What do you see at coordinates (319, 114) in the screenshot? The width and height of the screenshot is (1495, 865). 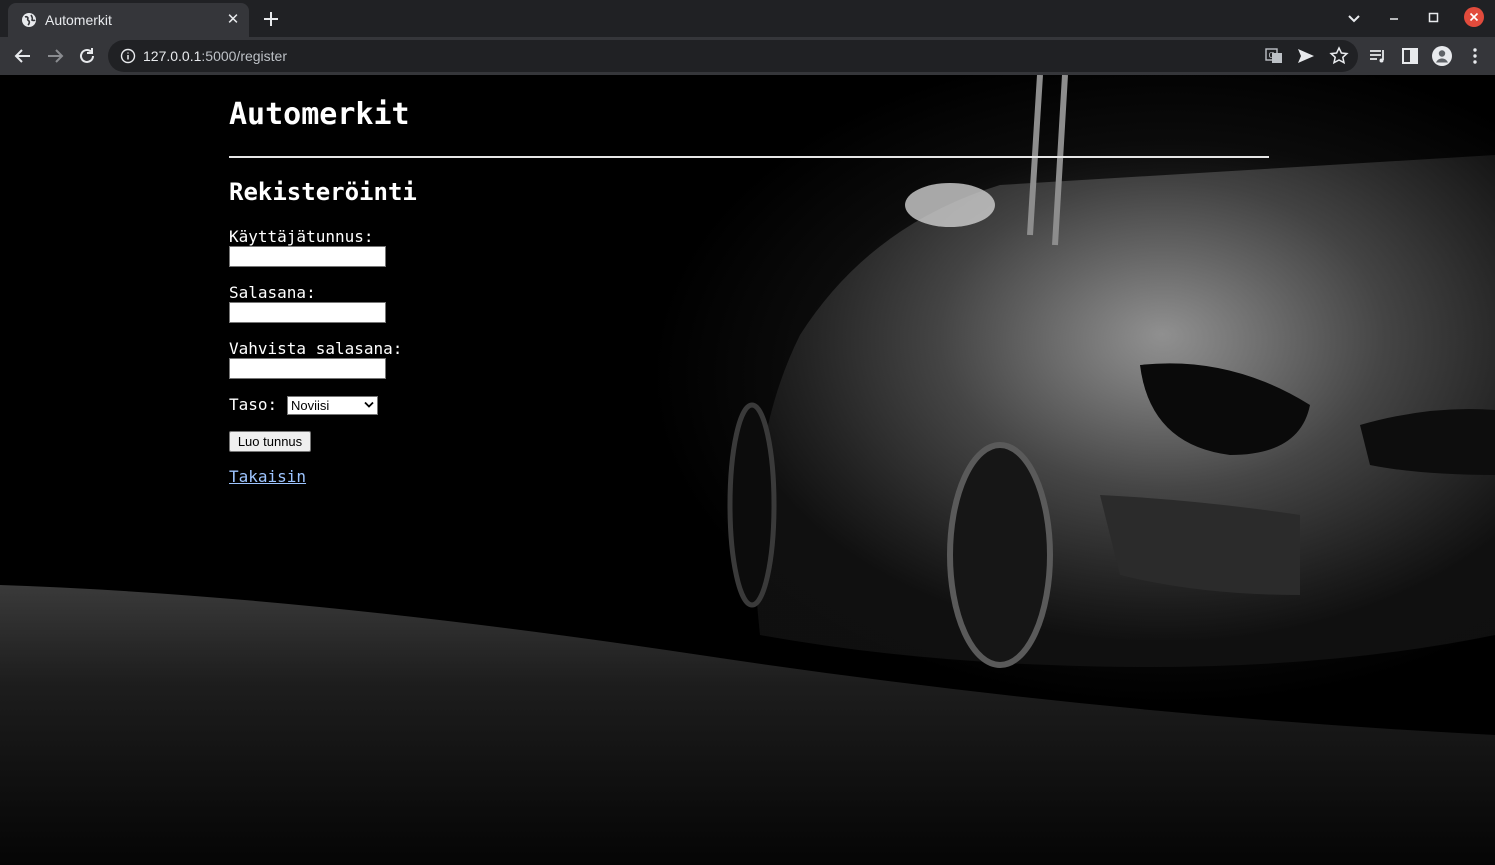 I see `site-title: Automerkit` at bounding box center [319, 114].